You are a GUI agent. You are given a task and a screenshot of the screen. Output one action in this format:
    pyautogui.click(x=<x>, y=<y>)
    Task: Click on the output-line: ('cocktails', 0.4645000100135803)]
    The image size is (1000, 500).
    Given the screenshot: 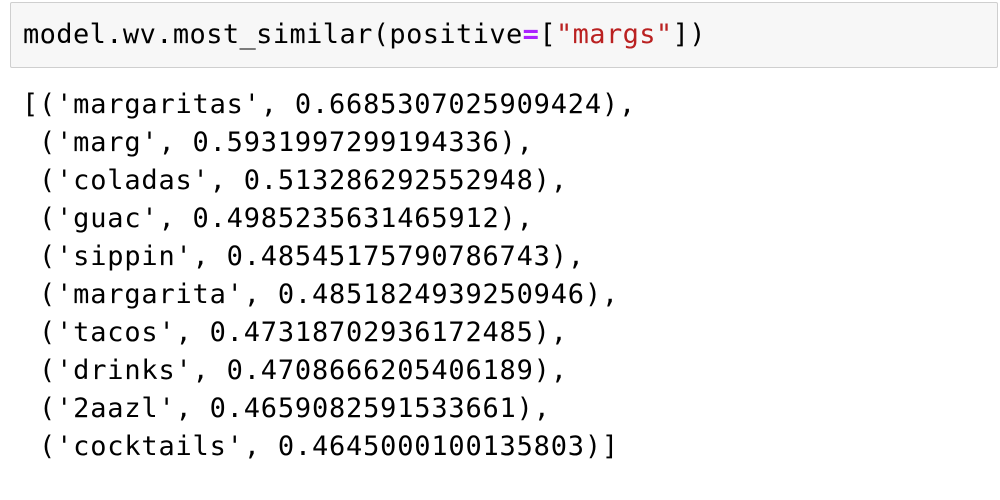 What is the action you would take?
    pyautogui.click(x=320, y=446)
    